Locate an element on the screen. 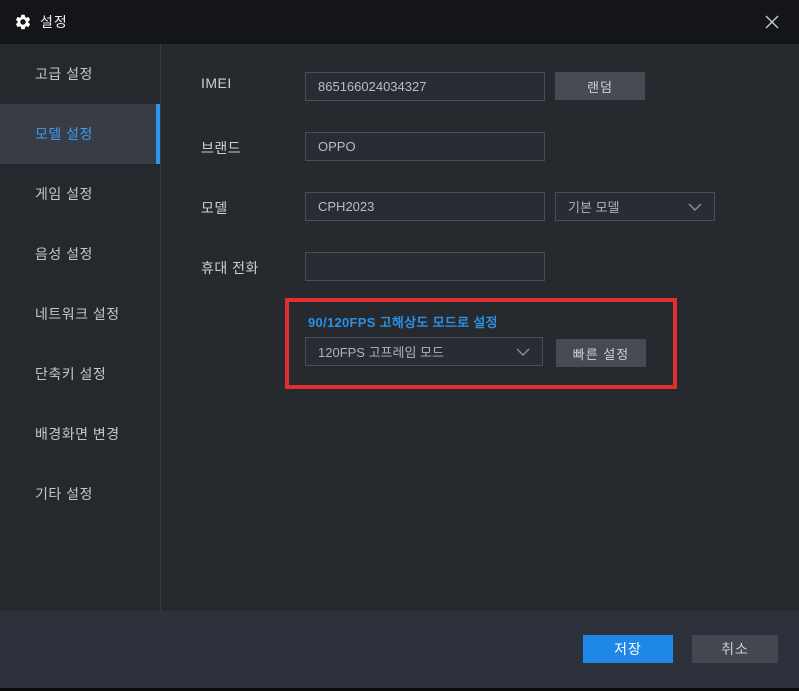 The height and width of the screenshot is (691, 799). cancel-button: 취소 is located at coordinates (735, 649).